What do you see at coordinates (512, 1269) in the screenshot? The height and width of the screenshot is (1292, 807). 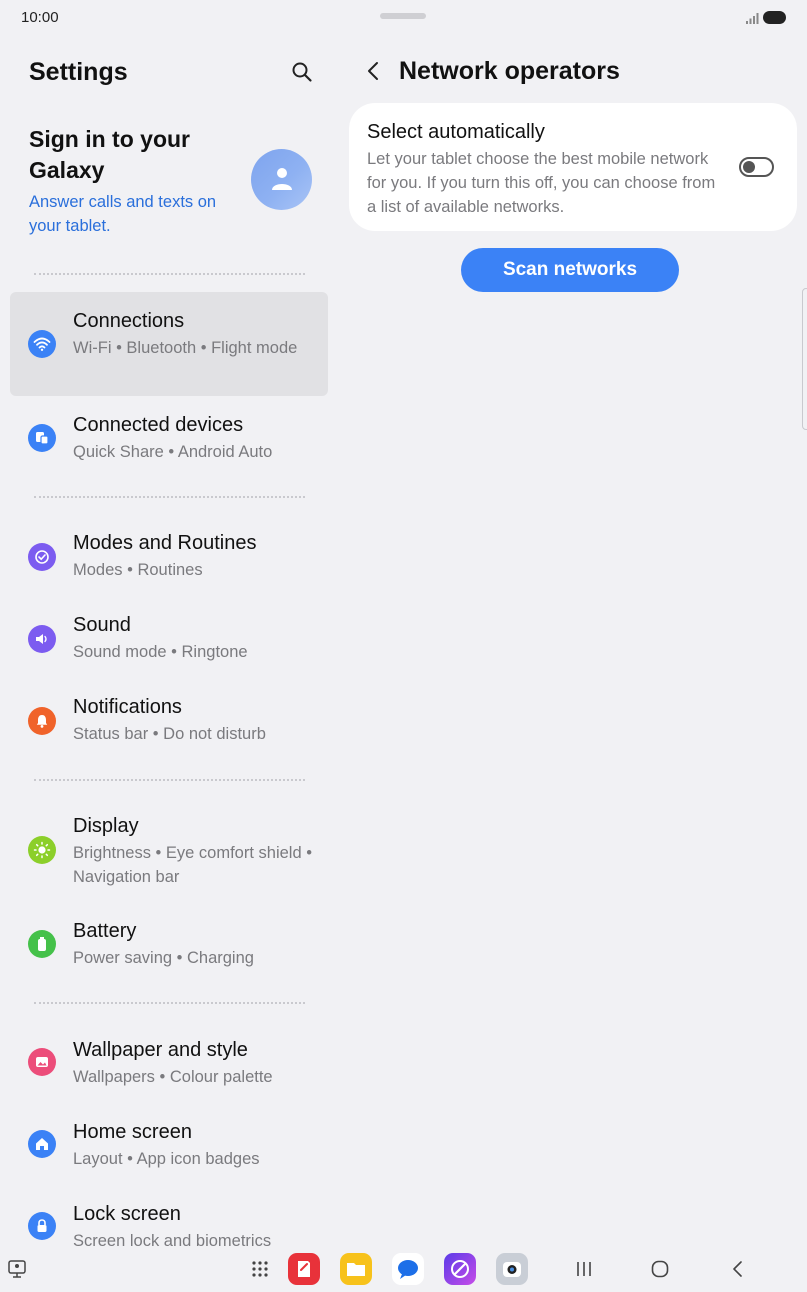 I see `camera-app-icon` at bounding box center [512, 1269].